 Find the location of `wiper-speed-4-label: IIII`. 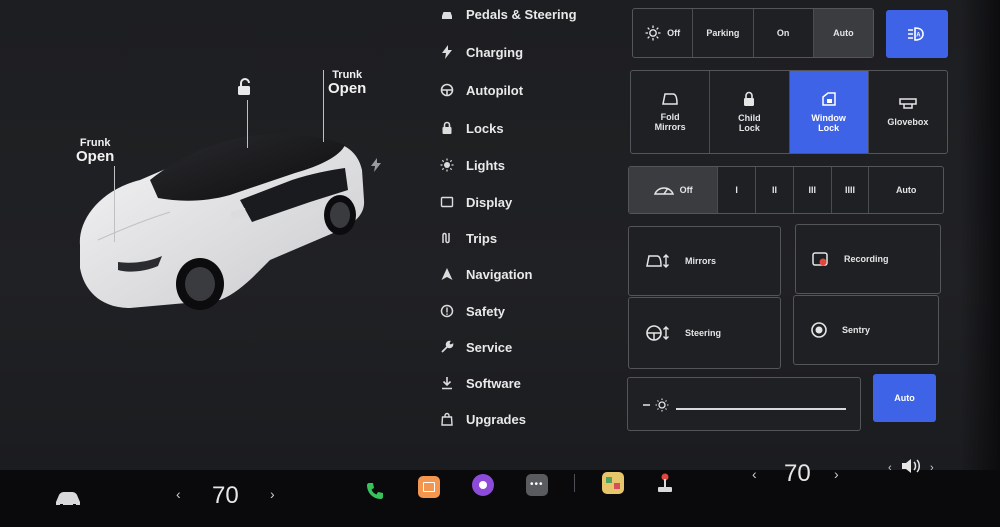

wiper-speed-4-label: IIII is located at coordinates (850, 190).